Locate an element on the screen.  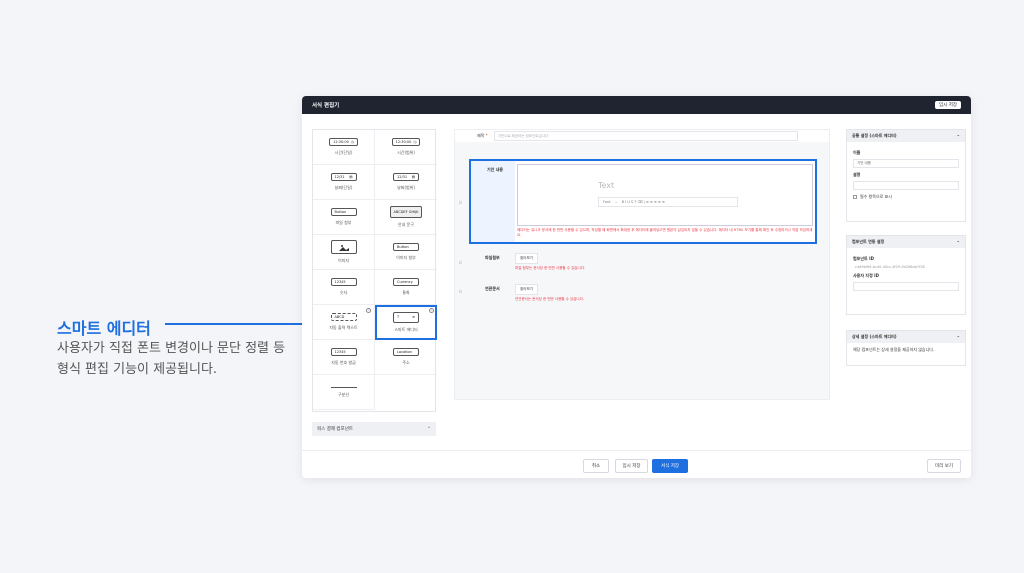
palette-item-smart-editor: i T ≡ 스마트 에디터 is located at coordinates (406, 322).